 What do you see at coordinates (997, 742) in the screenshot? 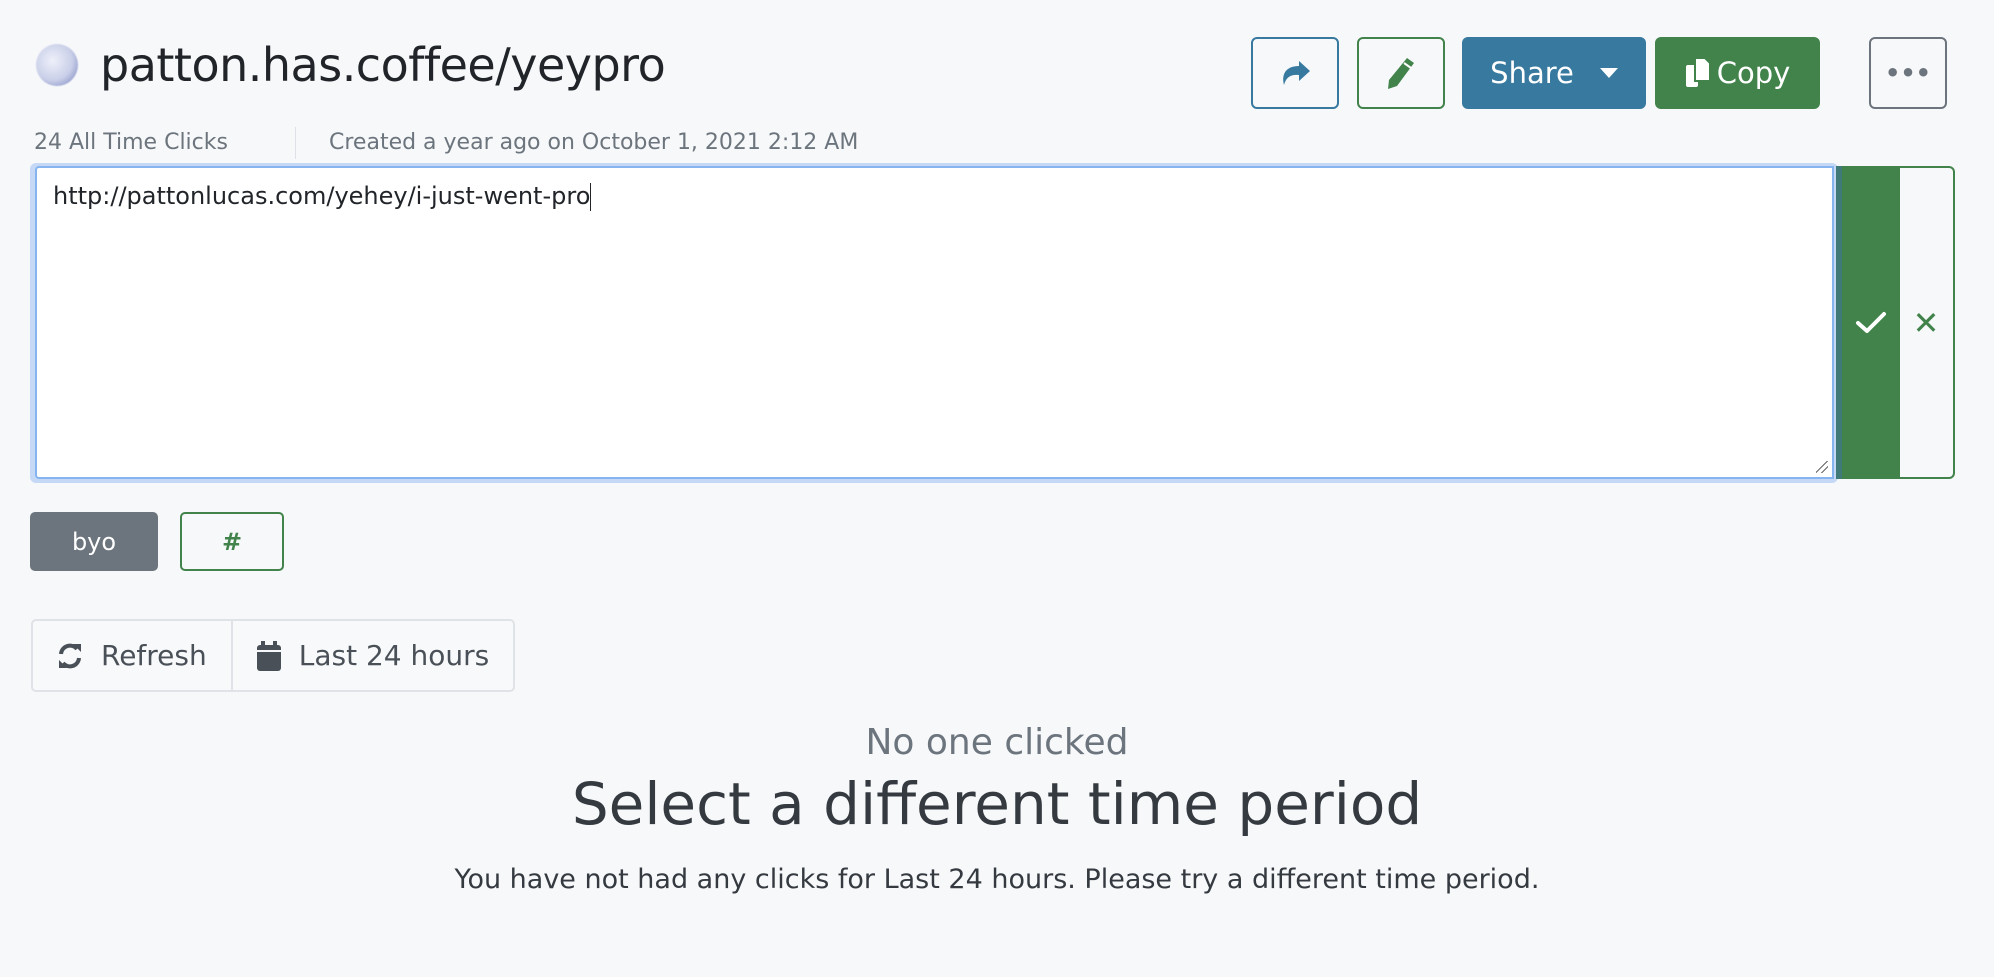
I see `empty-state-subtitle: No one clicked` at bounding box center [997, 742].